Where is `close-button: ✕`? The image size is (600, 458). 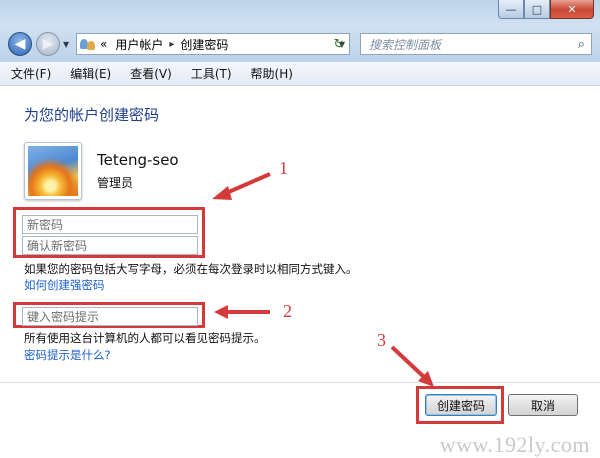 close-button: ✕ is located at coordinates (572, 9).